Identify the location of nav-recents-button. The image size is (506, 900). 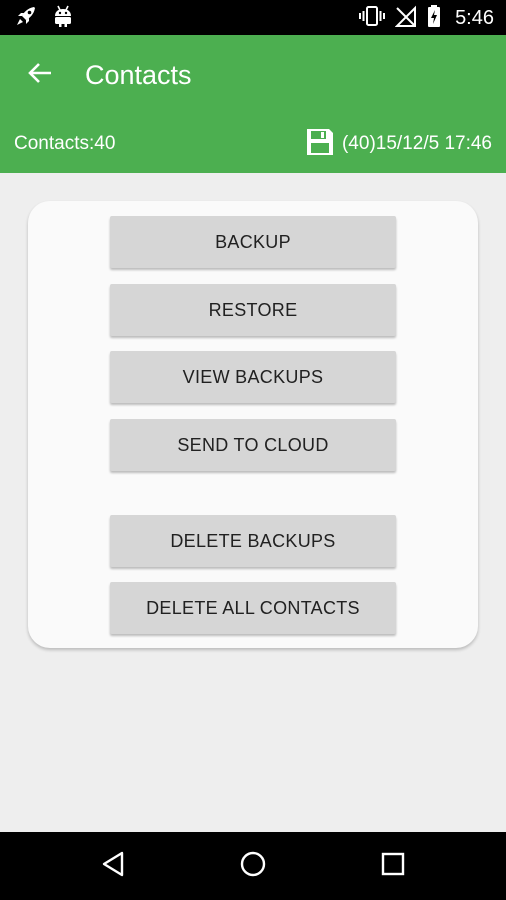
(393, 866).